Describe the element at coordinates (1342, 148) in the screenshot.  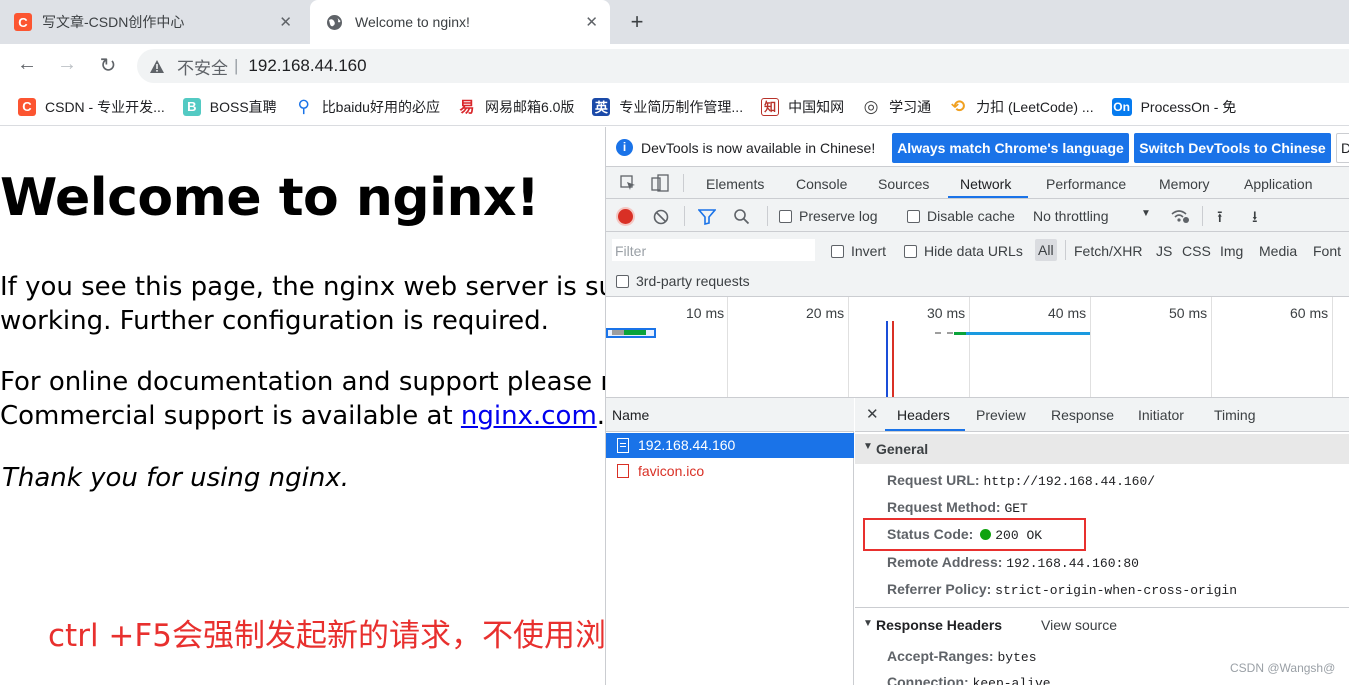
I see `dont-show-button: D` at that location.